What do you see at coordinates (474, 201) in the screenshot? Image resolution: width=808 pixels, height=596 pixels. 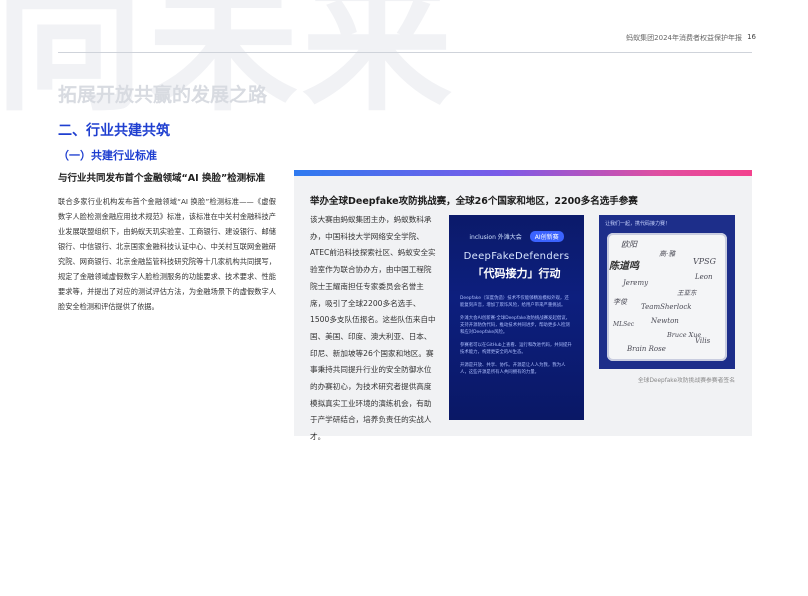 I see `case-title: 举办全球Deepfake攻防挑战赛，全球26个国家和地区，2200多名选手参赛` at bounding box center [474, 201].